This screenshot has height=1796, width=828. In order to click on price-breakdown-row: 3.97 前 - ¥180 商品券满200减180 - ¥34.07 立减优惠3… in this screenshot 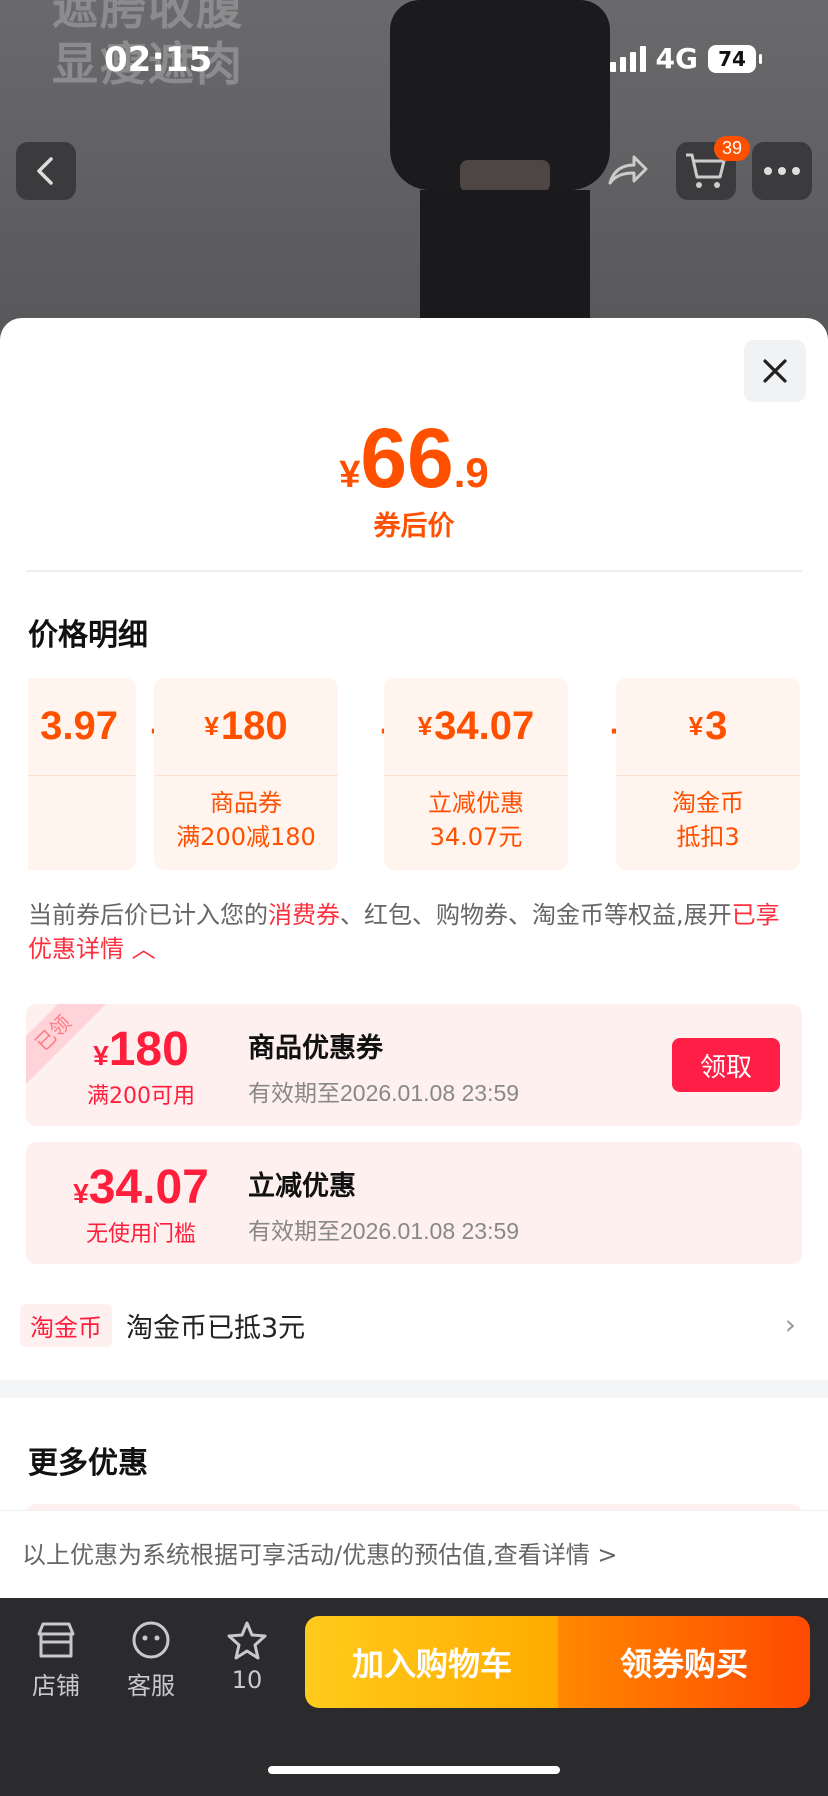, I will do `click(428, 774)`.